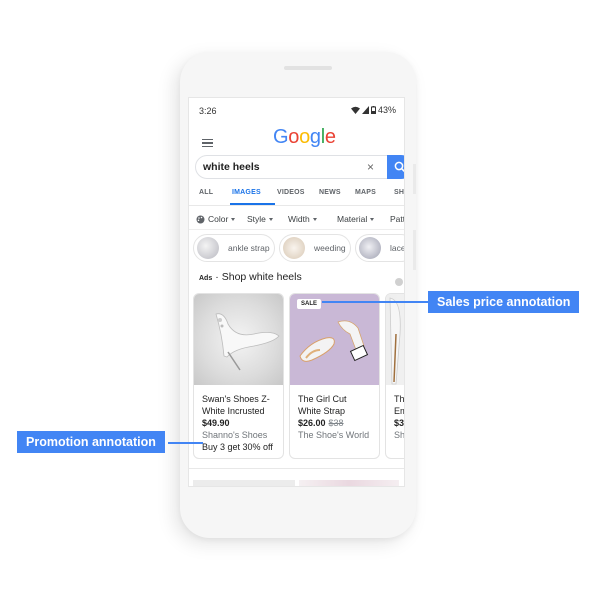 The image size is (600, 600). I want to click on filter-style: Style, so click(260, 219).